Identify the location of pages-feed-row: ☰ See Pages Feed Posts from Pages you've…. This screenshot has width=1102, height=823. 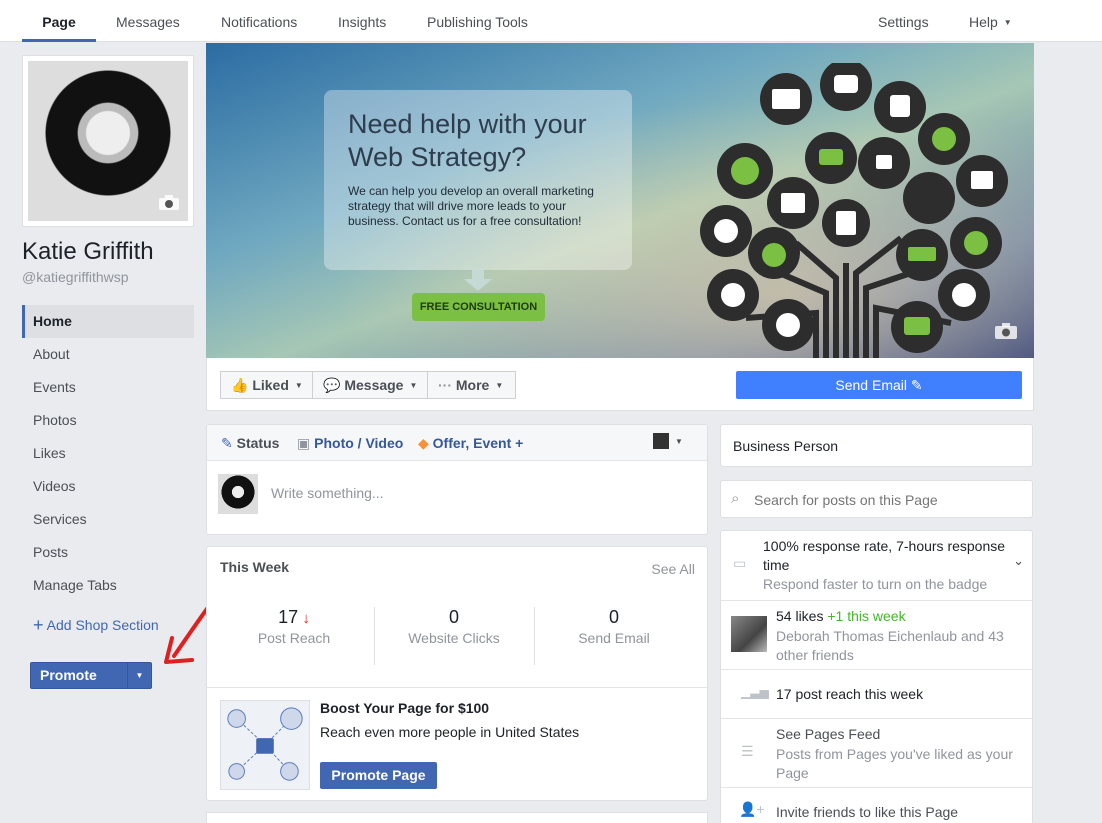
(876, 752).